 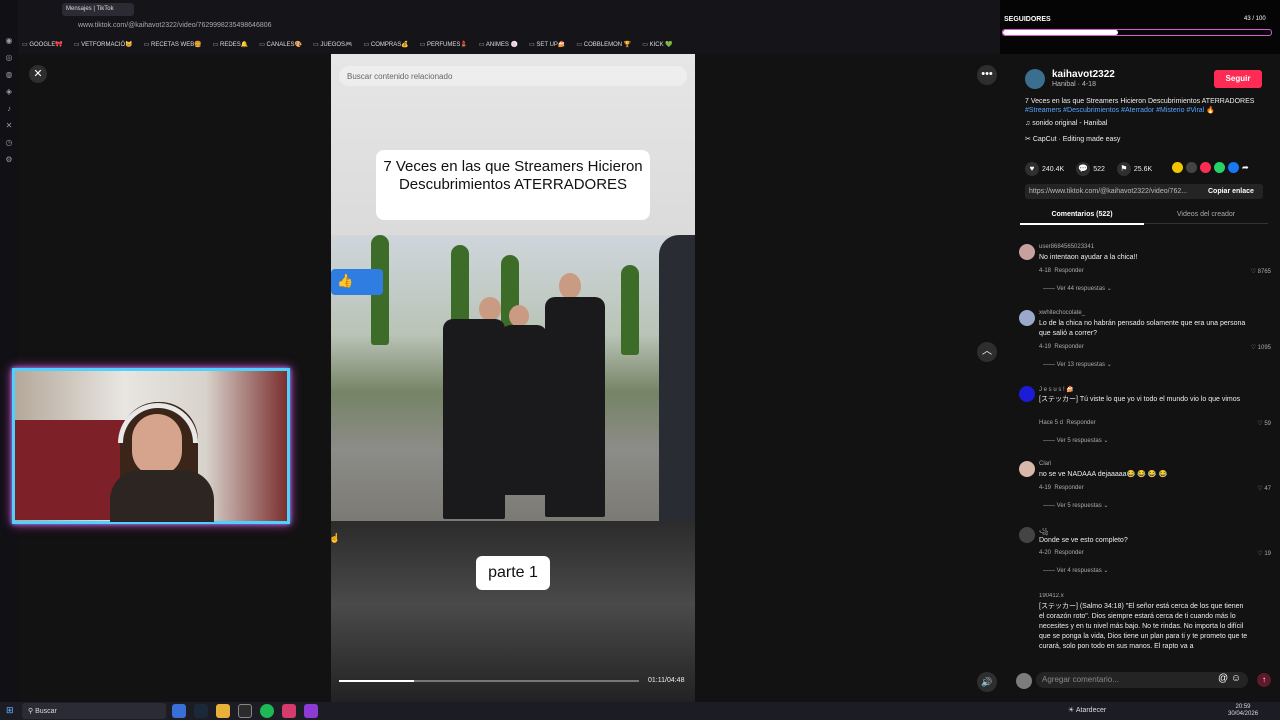 What do you see at coordinates (987, 75) in the screenshot?
I see `more-options-button: •••` at bounding box center [987, 75].